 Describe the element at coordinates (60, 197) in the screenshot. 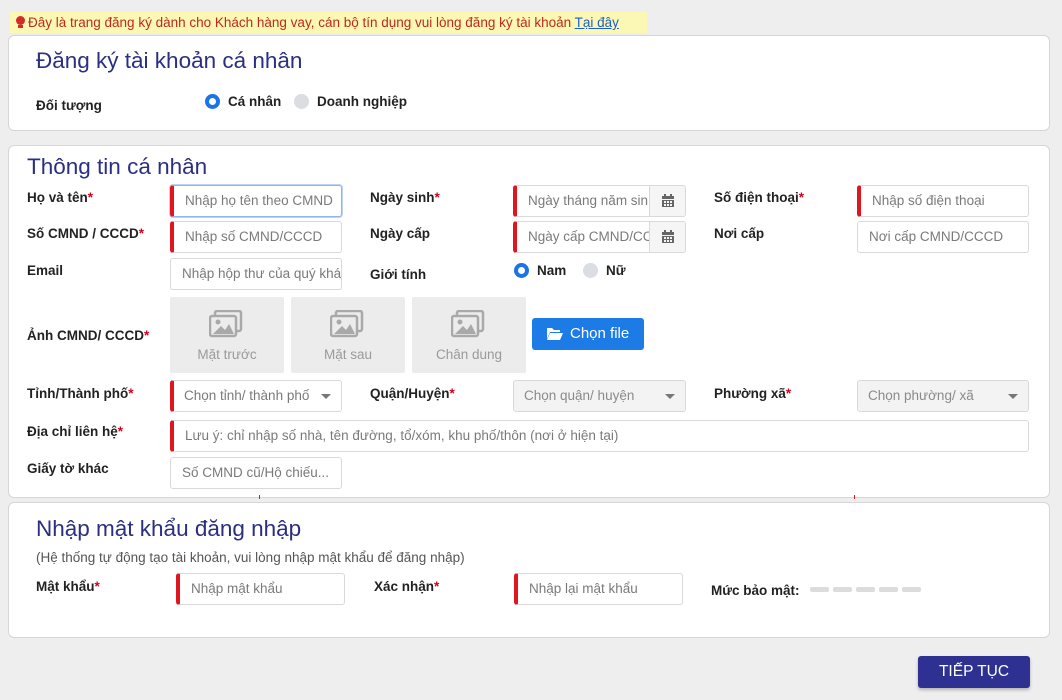

I see `full-name-label: Họ và tên*` at that location.